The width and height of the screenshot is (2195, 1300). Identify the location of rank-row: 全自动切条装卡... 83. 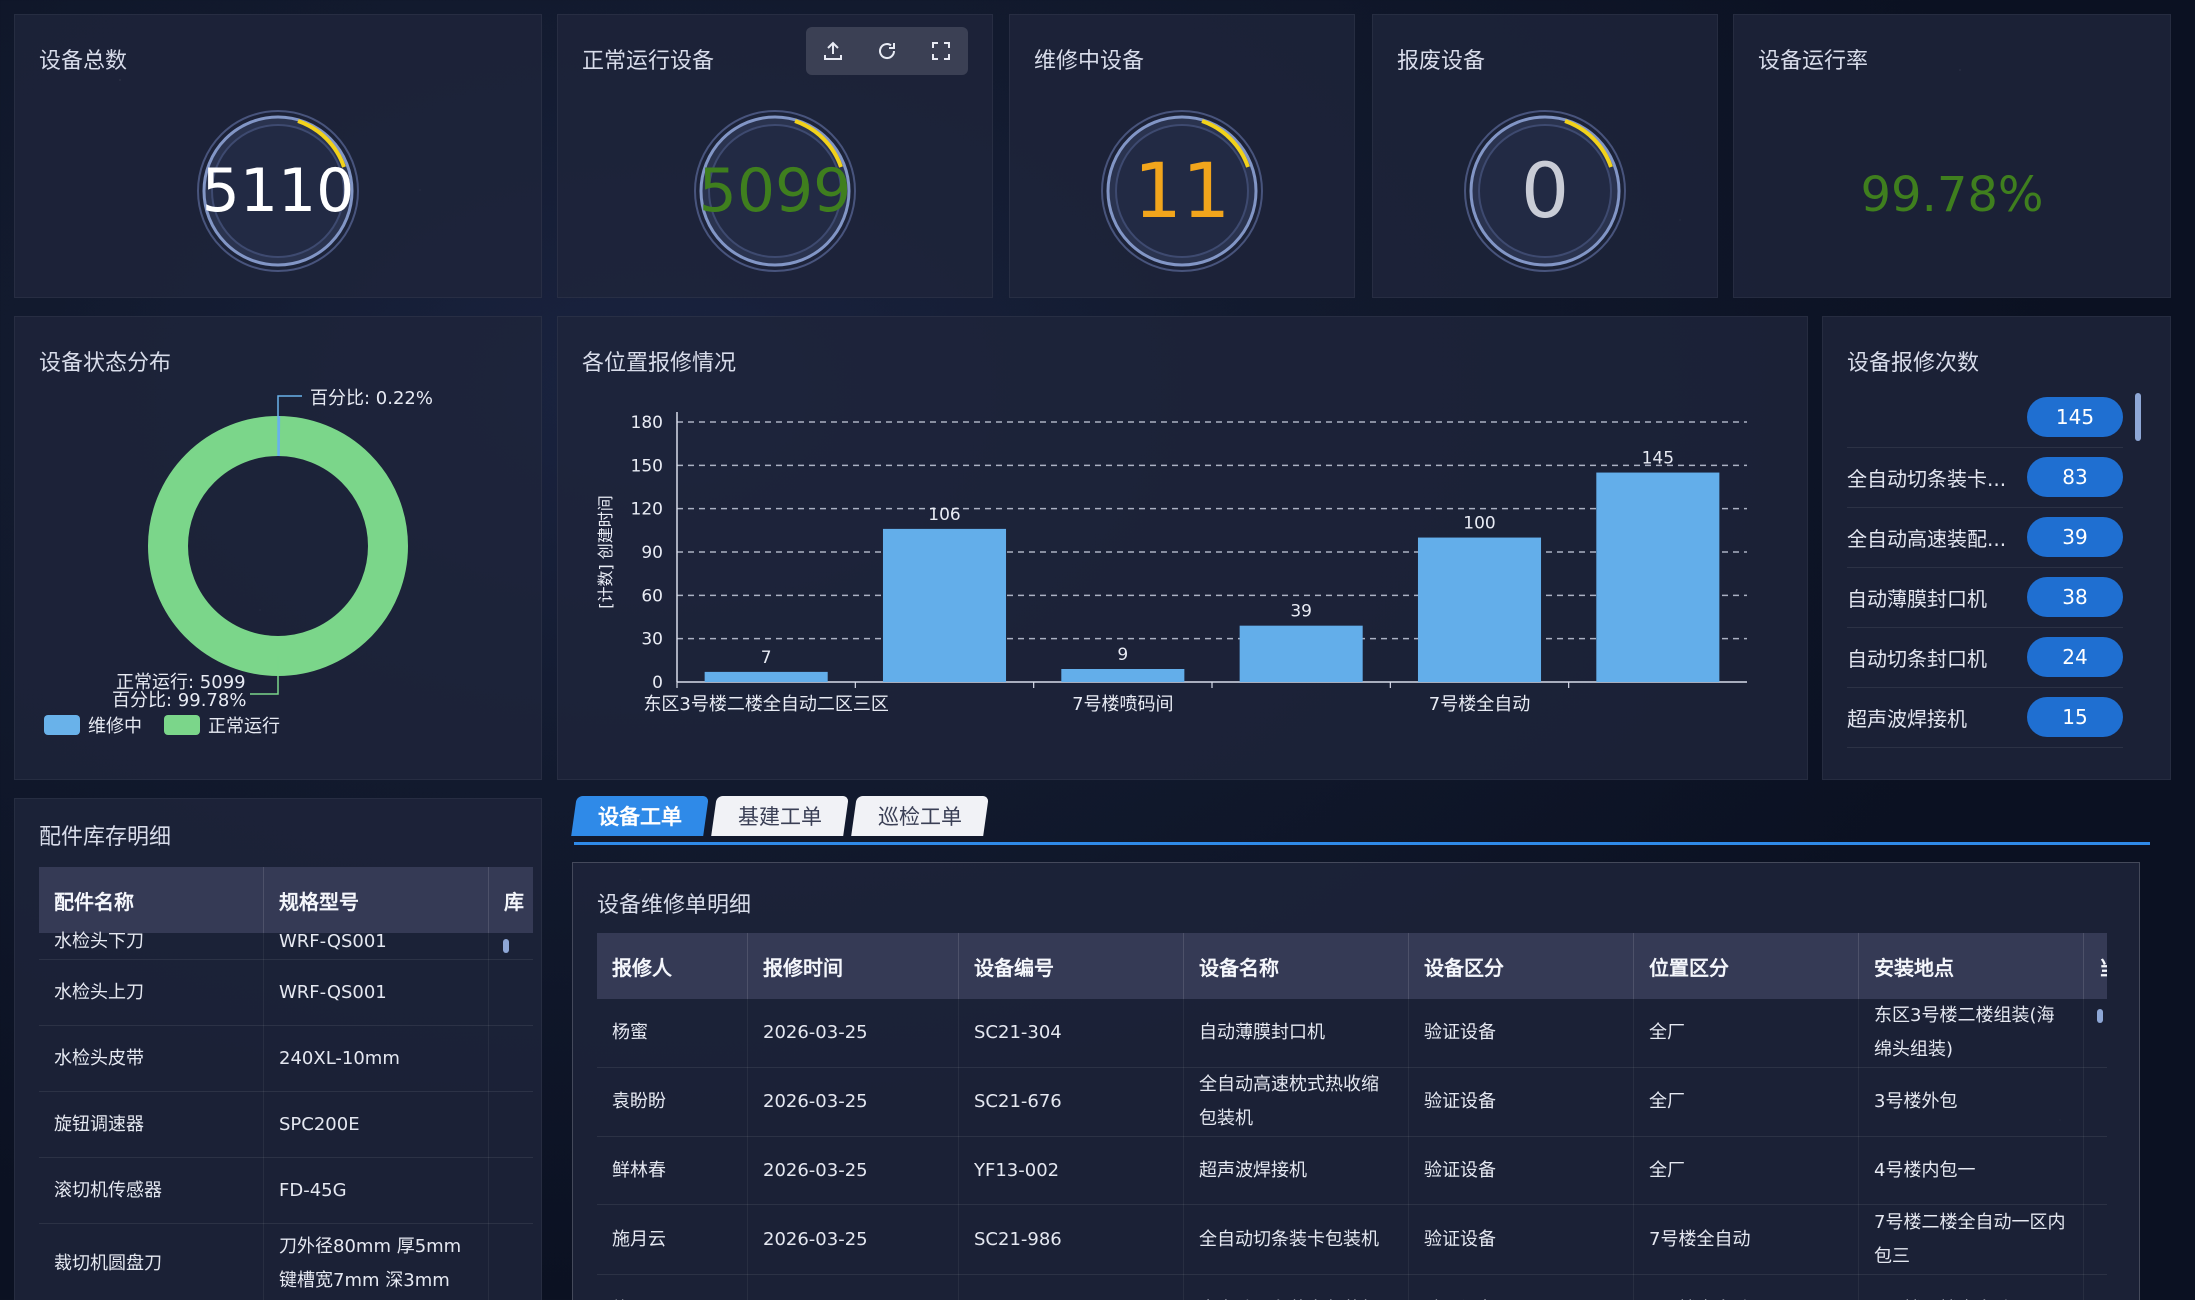
(1985, 477).